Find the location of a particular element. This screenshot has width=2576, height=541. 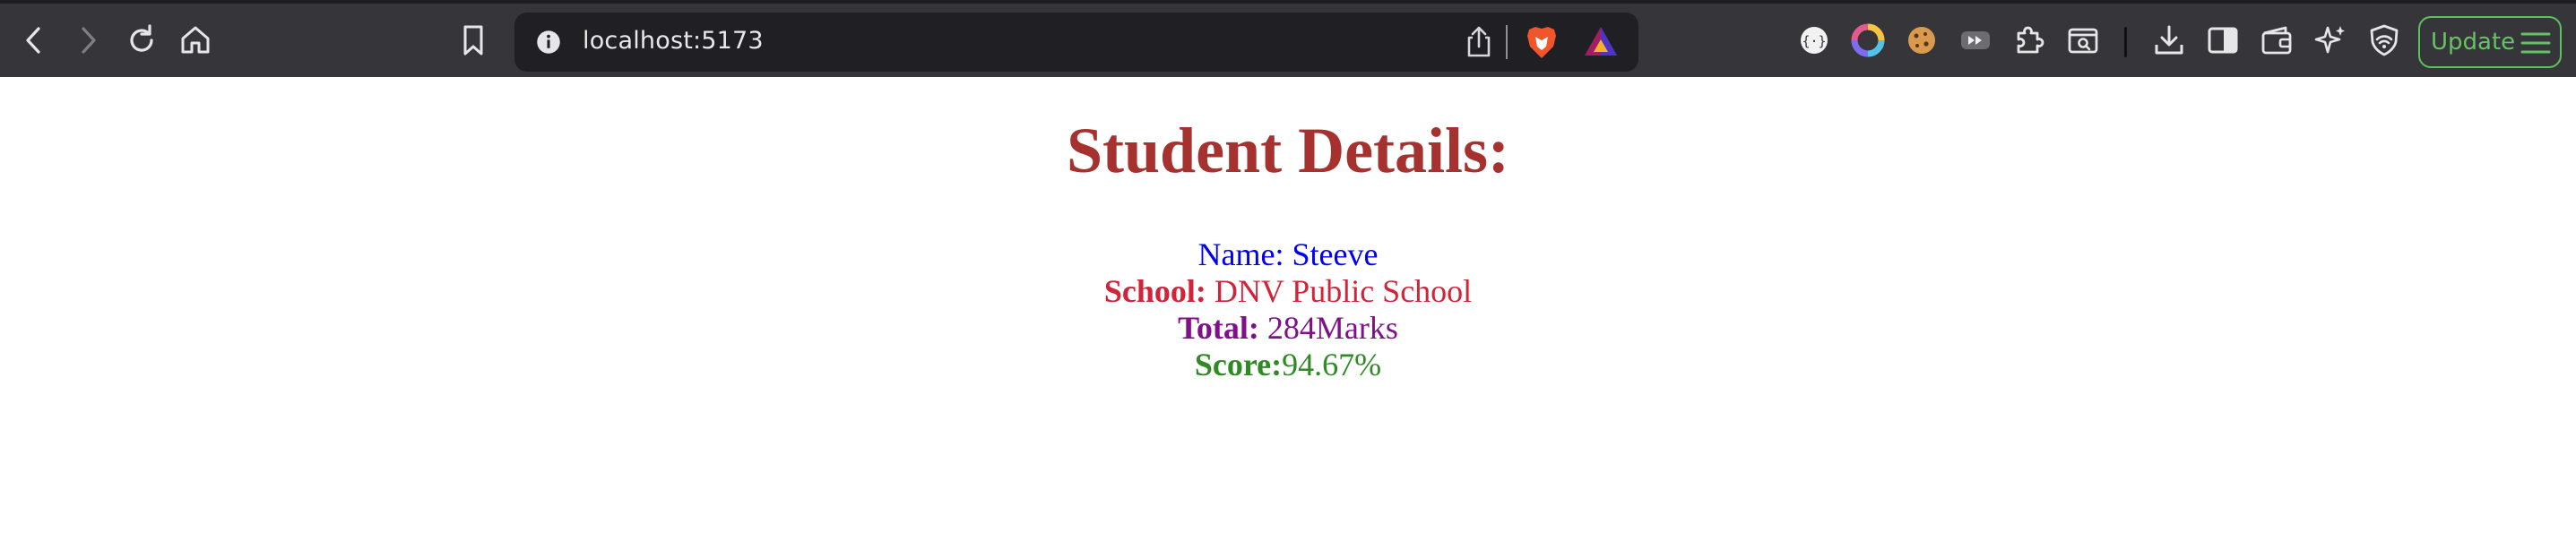

wallet-icon is located at coordinates (2276, 40).